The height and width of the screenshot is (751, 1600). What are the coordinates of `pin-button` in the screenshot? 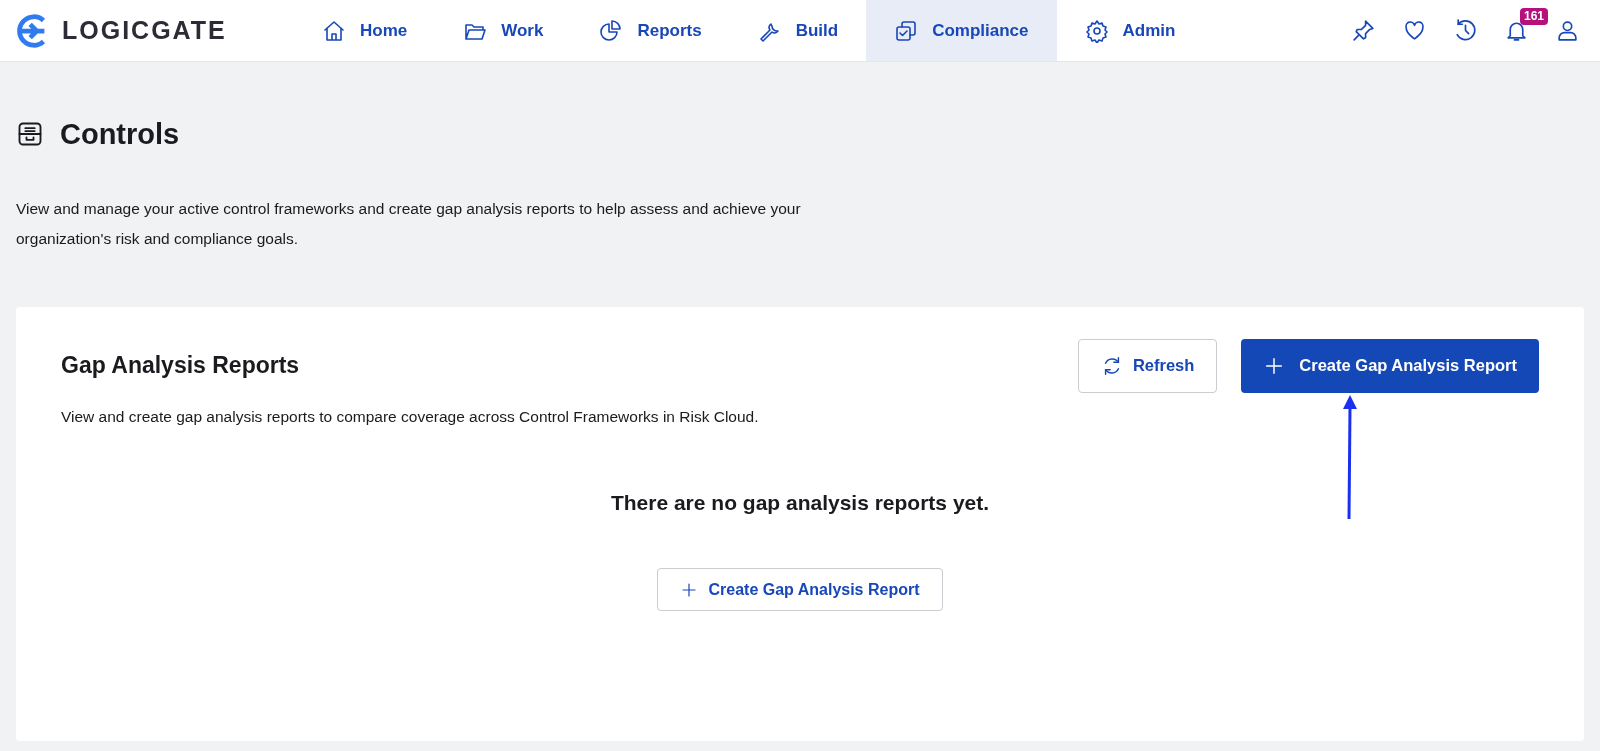 It's located at (1363, 30).